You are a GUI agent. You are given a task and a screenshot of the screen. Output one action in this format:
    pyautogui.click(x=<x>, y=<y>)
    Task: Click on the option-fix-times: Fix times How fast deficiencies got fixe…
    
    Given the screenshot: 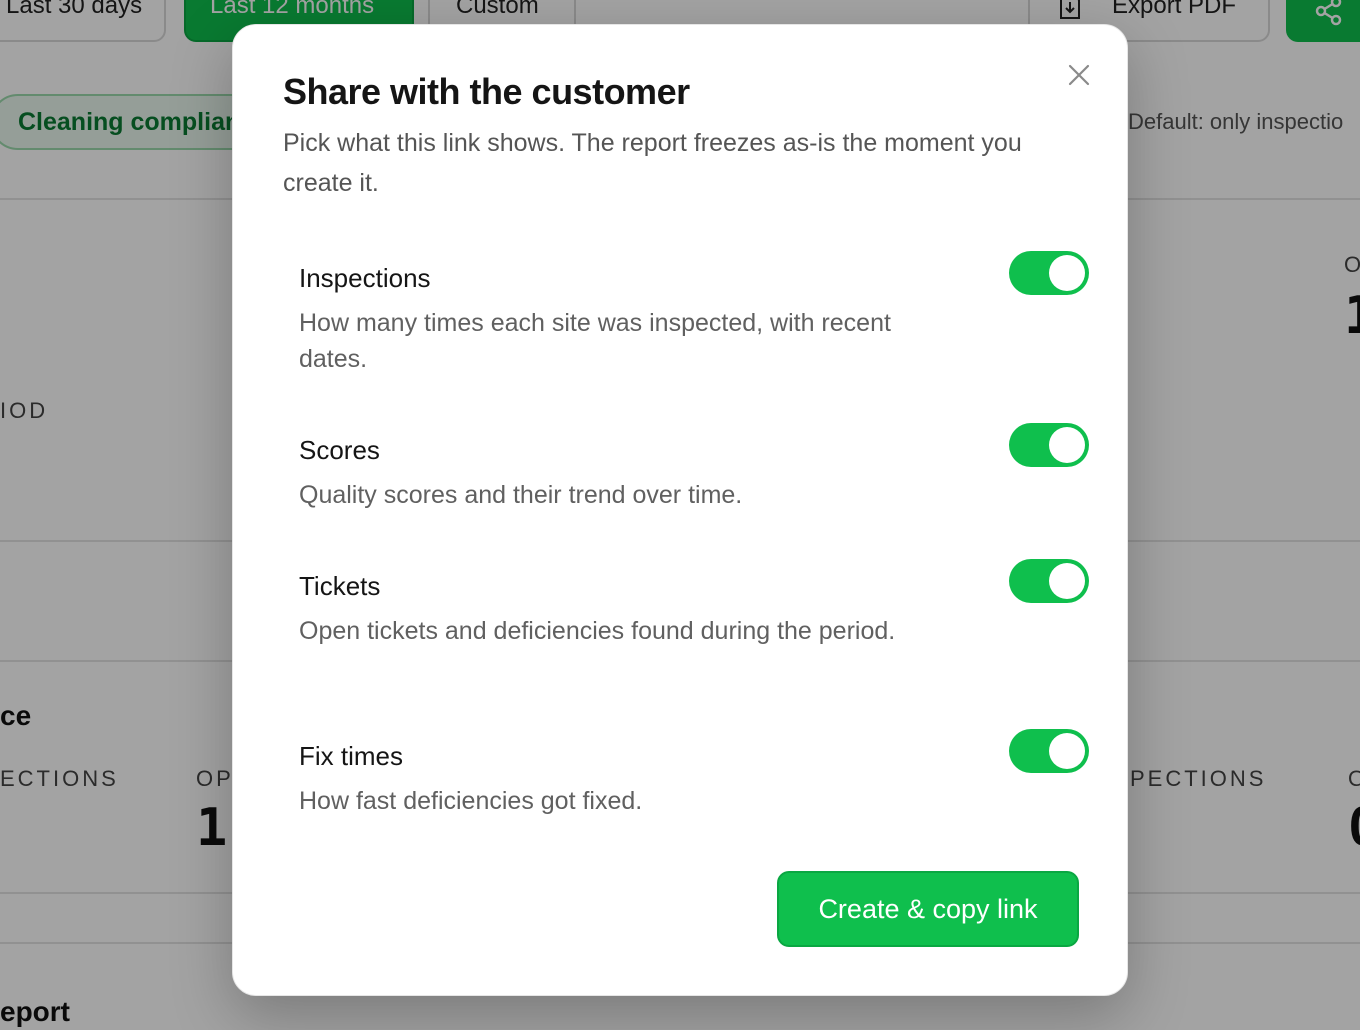 What is the action you would take?
    pyautogui.click(x=694, y=774)
    